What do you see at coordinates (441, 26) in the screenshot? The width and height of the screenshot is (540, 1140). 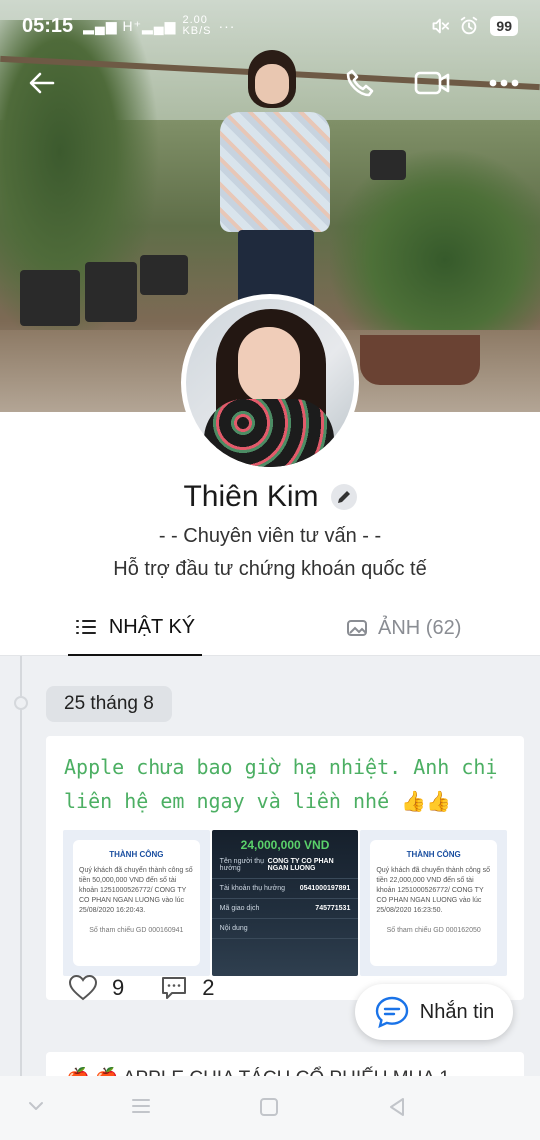 I see `mute-icon` at bounding box center [441, 26].